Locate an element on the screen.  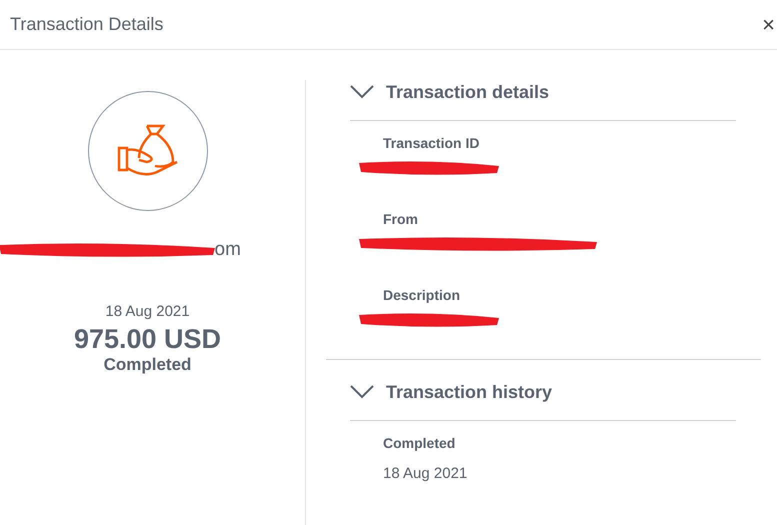
field-value: 18 Aug 2021 is located at coordinates (425, 473).